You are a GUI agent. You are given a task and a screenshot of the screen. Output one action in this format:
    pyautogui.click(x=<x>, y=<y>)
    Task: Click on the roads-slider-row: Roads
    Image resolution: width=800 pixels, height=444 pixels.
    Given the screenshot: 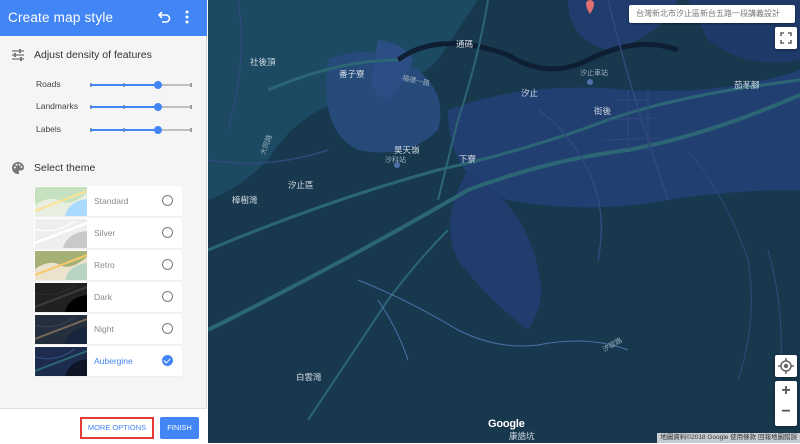 What is the action you would take?
    pyautogui.click(x=103, y=85)
    